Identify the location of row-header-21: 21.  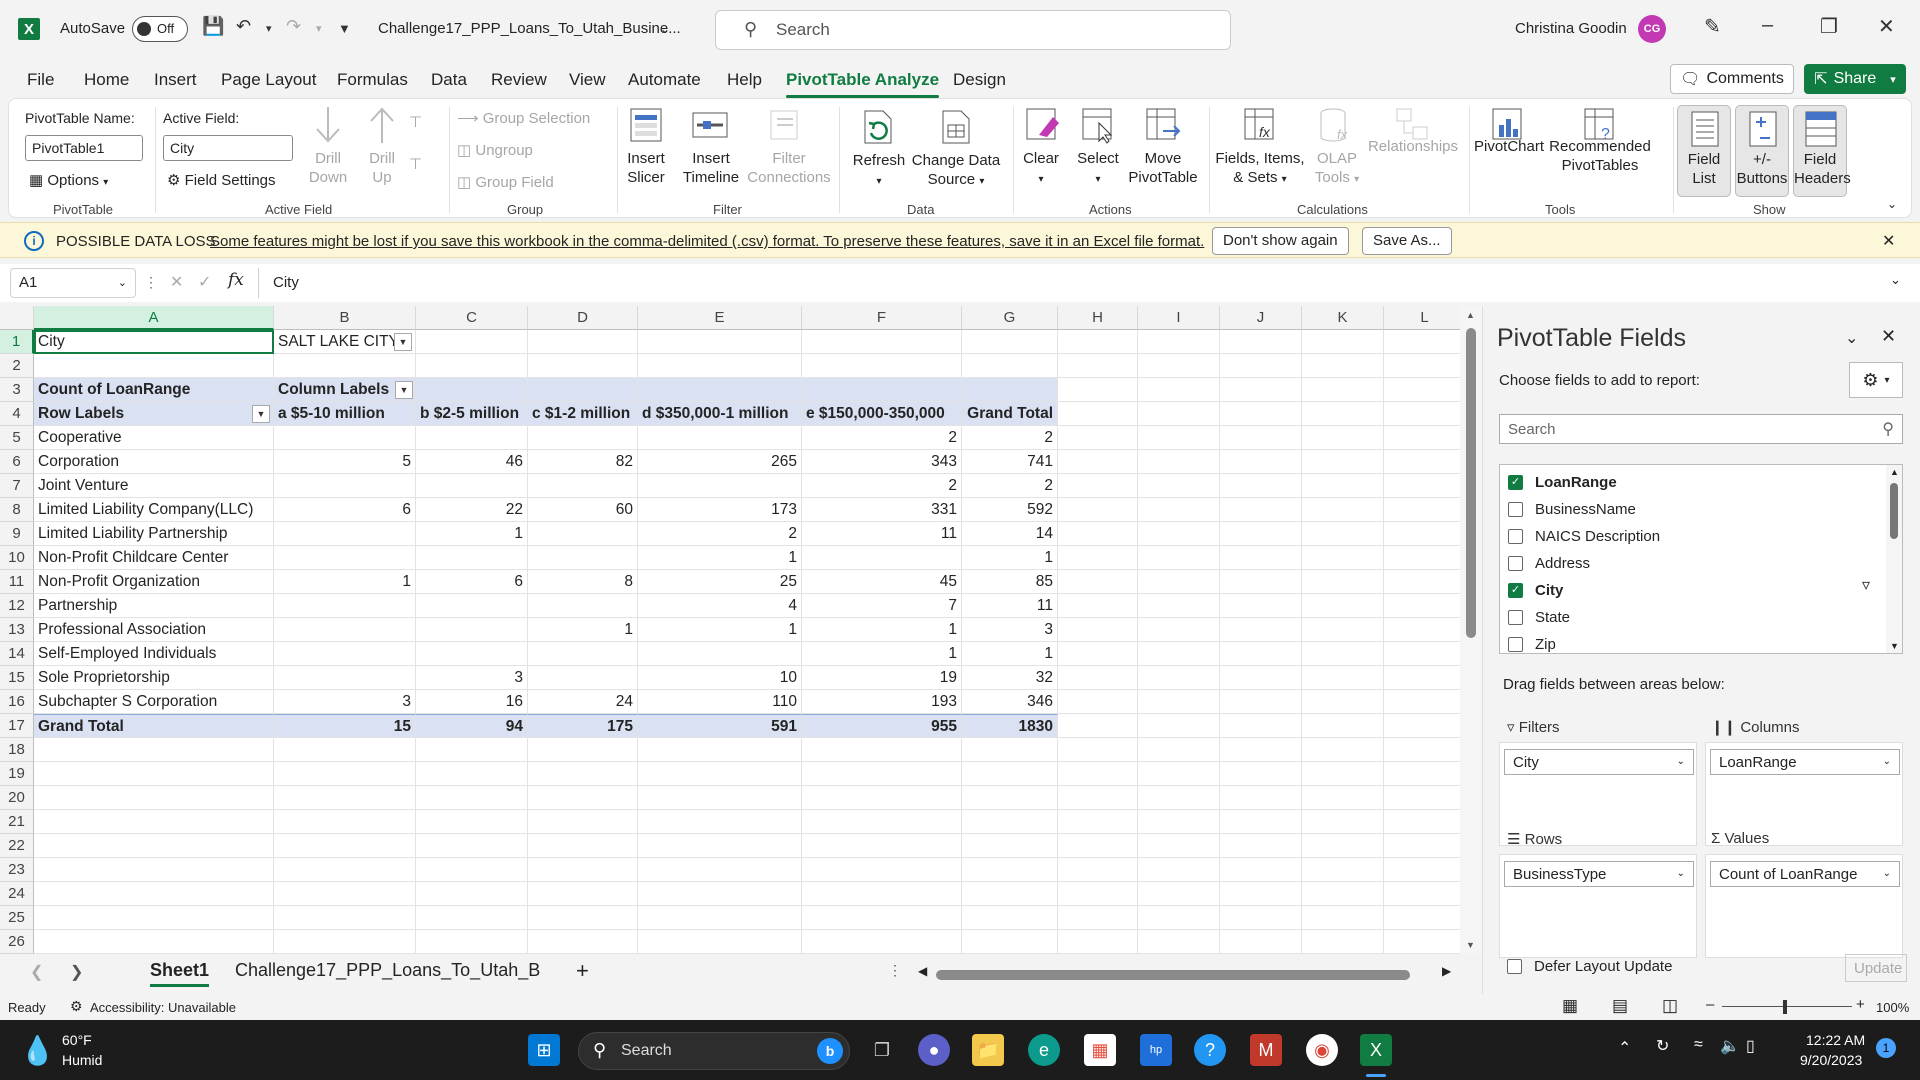
(17, 822).